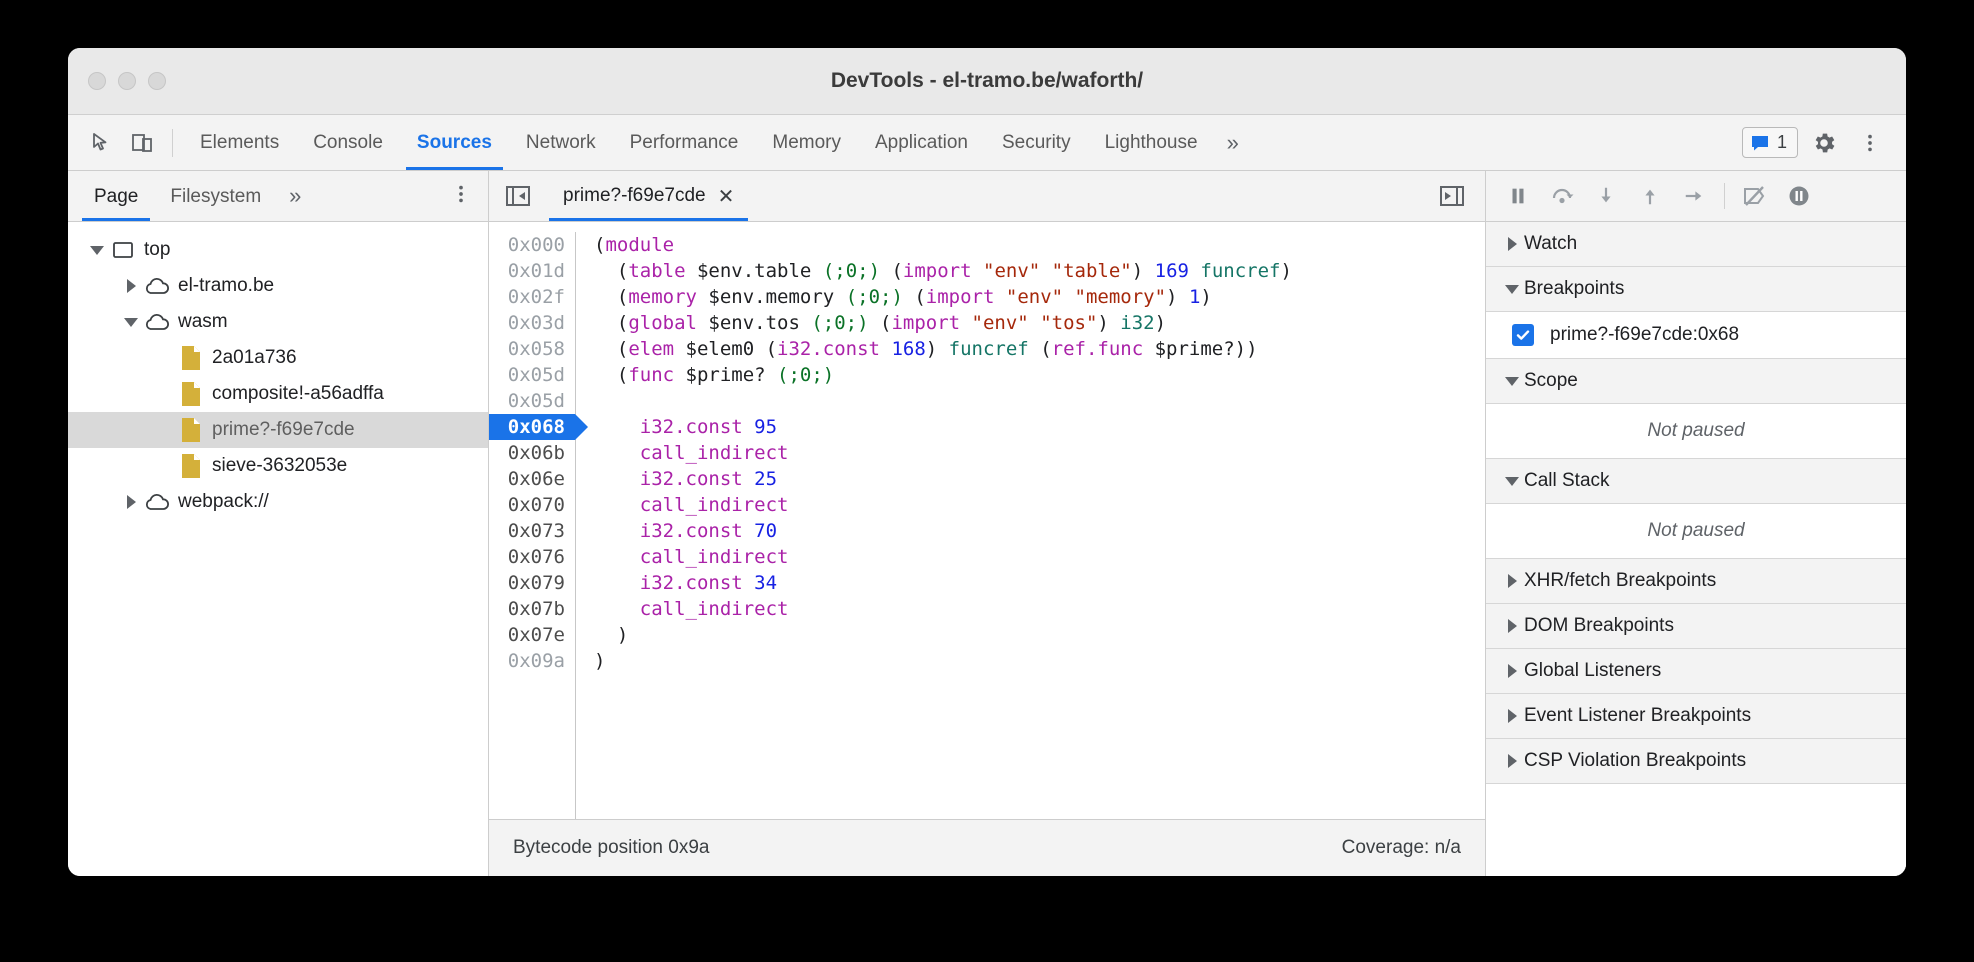 The height and width of the screenshot is (962, 1974). Describe the element at coordinates (1769, 142) in the screenshot. I see `message-count-badge: 1` at that location.